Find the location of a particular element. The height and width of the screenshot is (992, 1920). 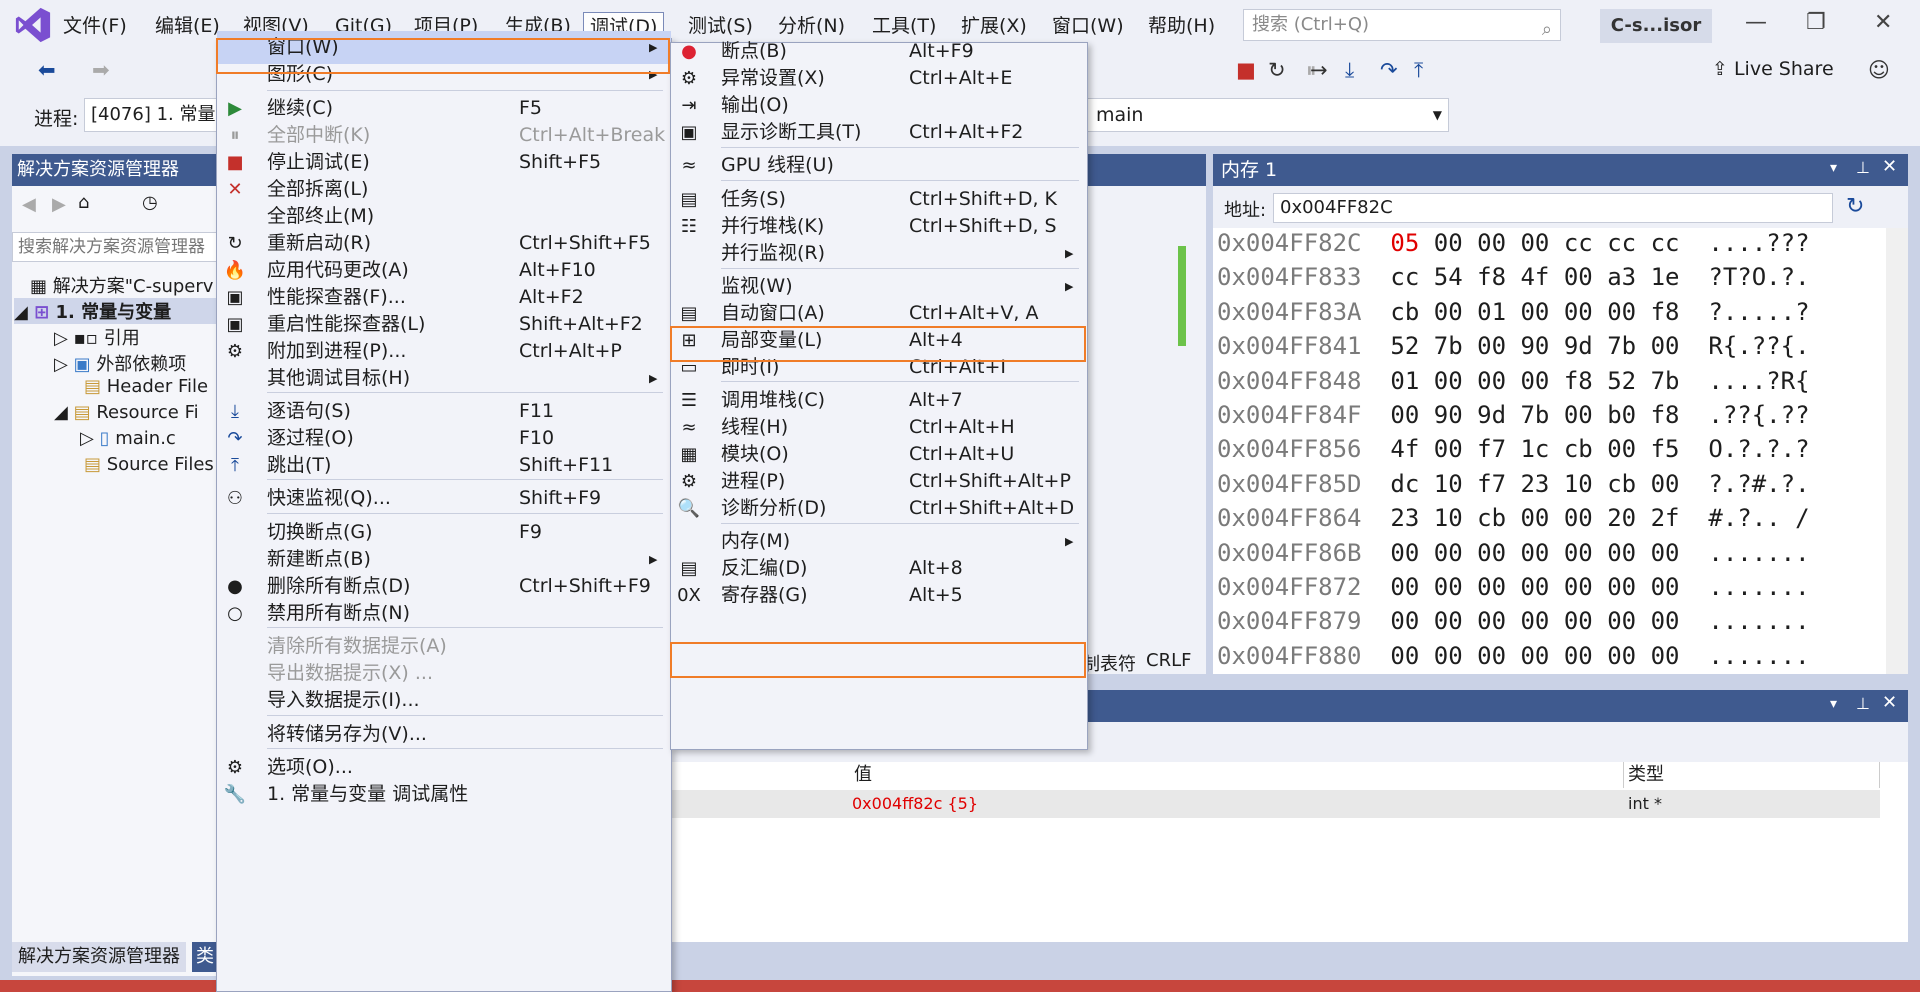

window-menu-item: ▣ 显示诊断工具(T) Ctrl+Alt+F2 is located at coordinates (879, 132).